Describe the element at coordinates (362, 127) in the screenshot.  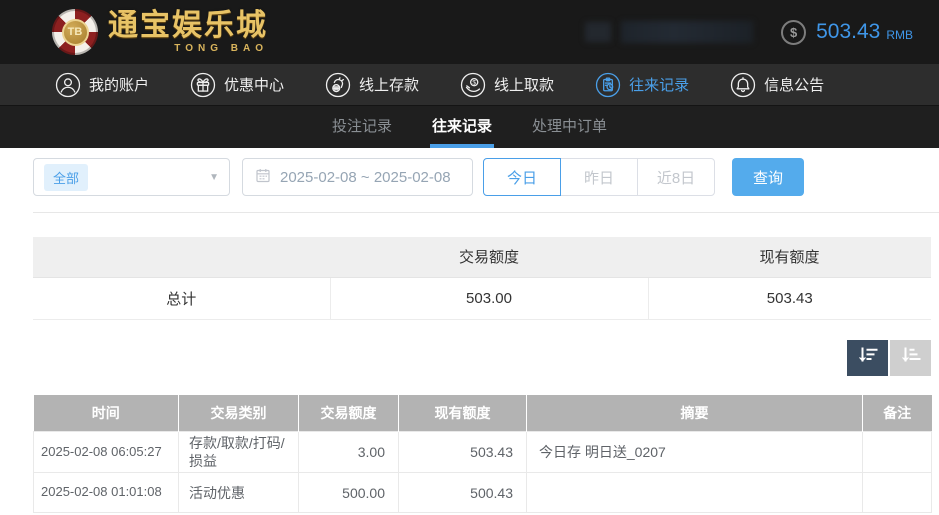
I see `tab-betting-records: 投注记录` at that location.